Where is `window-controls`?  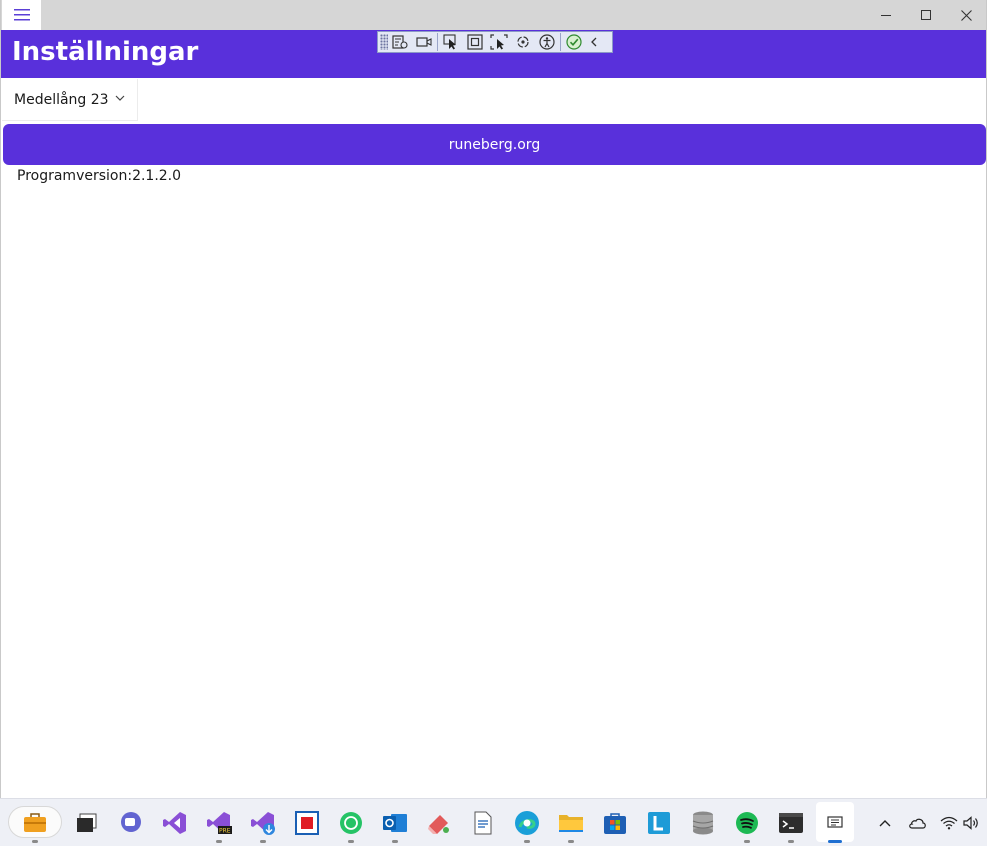
window-controls is located at coordinates (926, 15).